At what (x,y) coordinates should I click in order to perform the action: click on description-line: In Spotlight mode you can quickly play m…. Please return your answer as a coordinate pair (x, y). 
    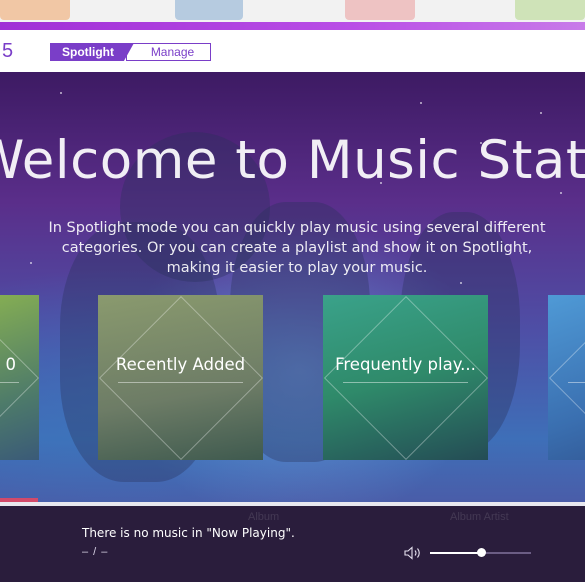
    Looking at the image, I should click on (297, 228).